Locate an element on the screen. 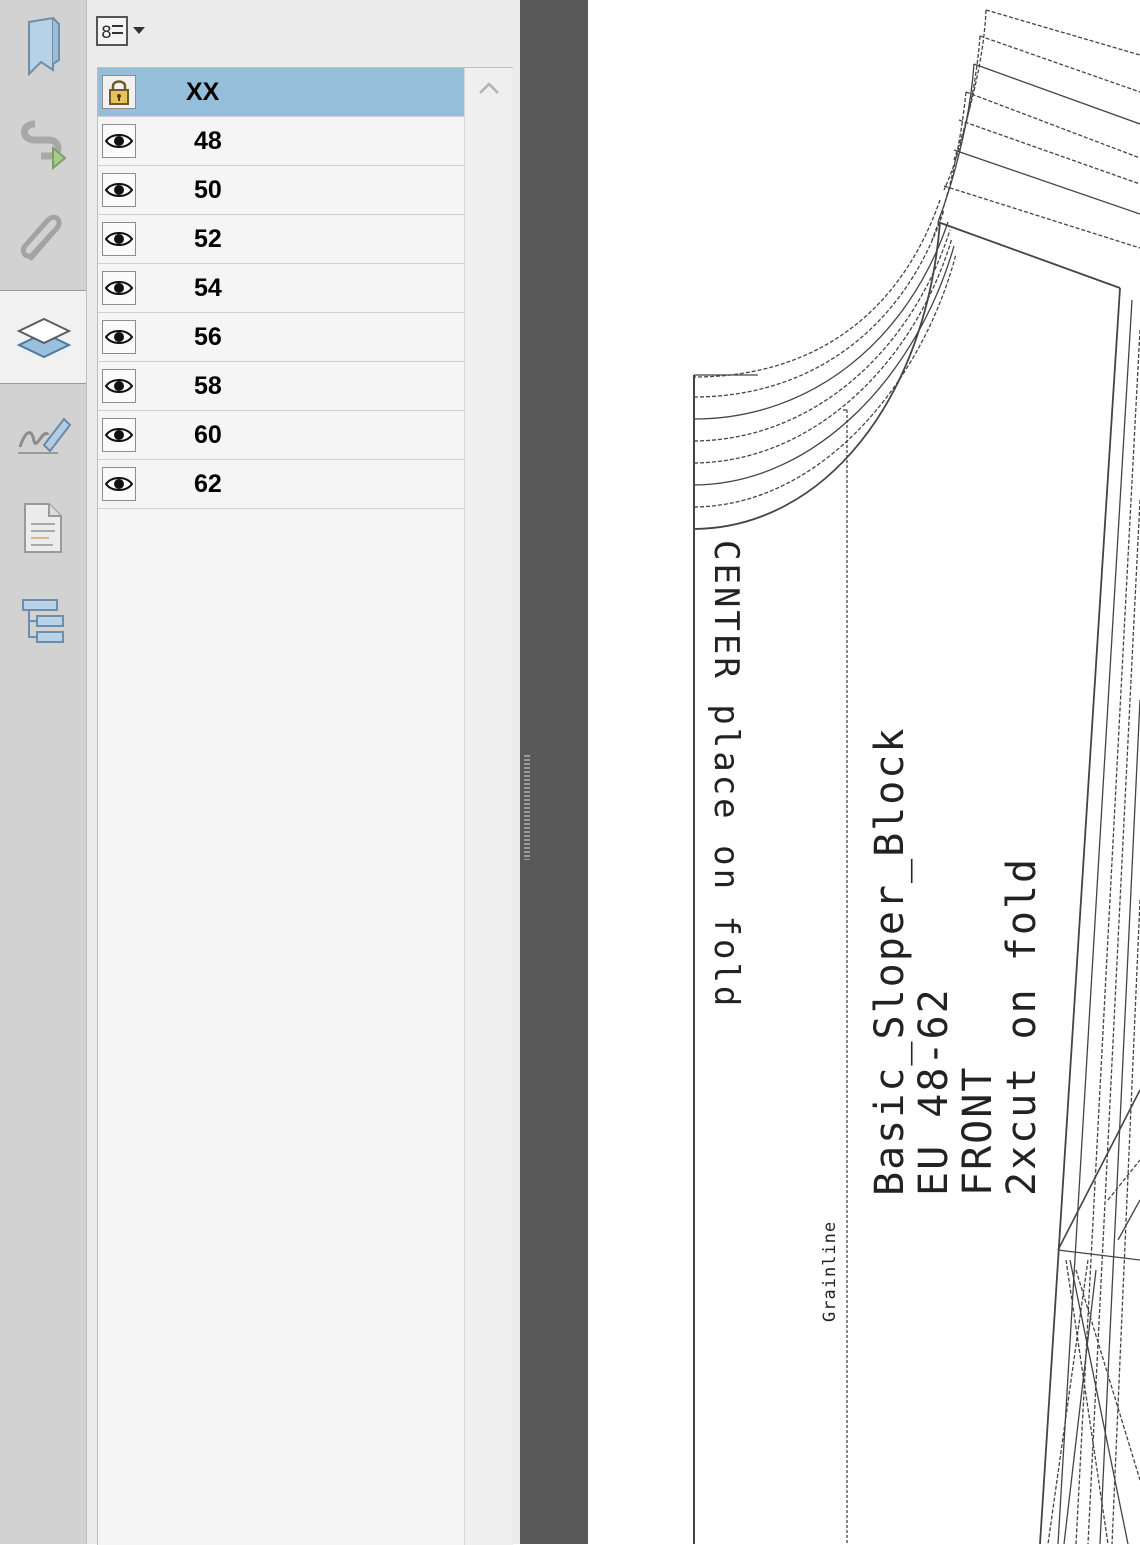 Image resolution: width=1140 pixels, height=1545 pixels. layer-name: 60 is located at coordinates (208, 435).